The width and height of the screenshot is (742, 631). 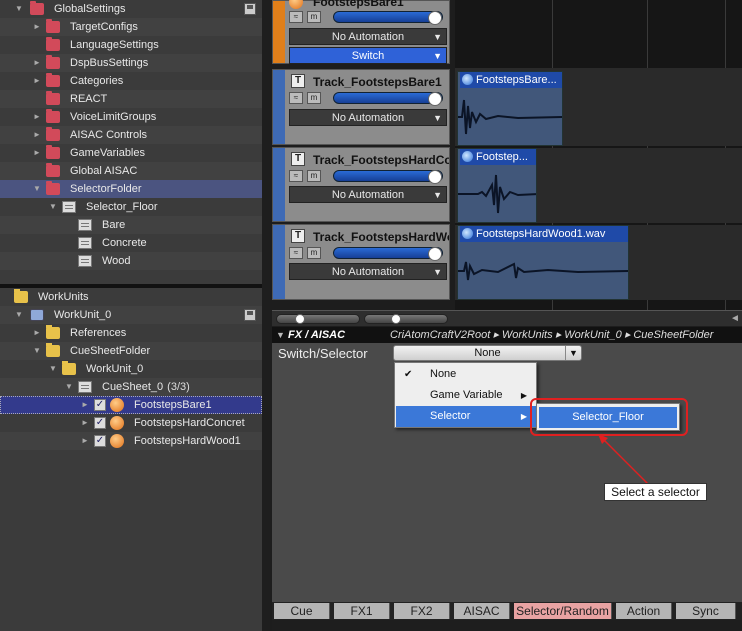 I want to click on scroll-left-icon: ◄, so click(x=735, y=318).